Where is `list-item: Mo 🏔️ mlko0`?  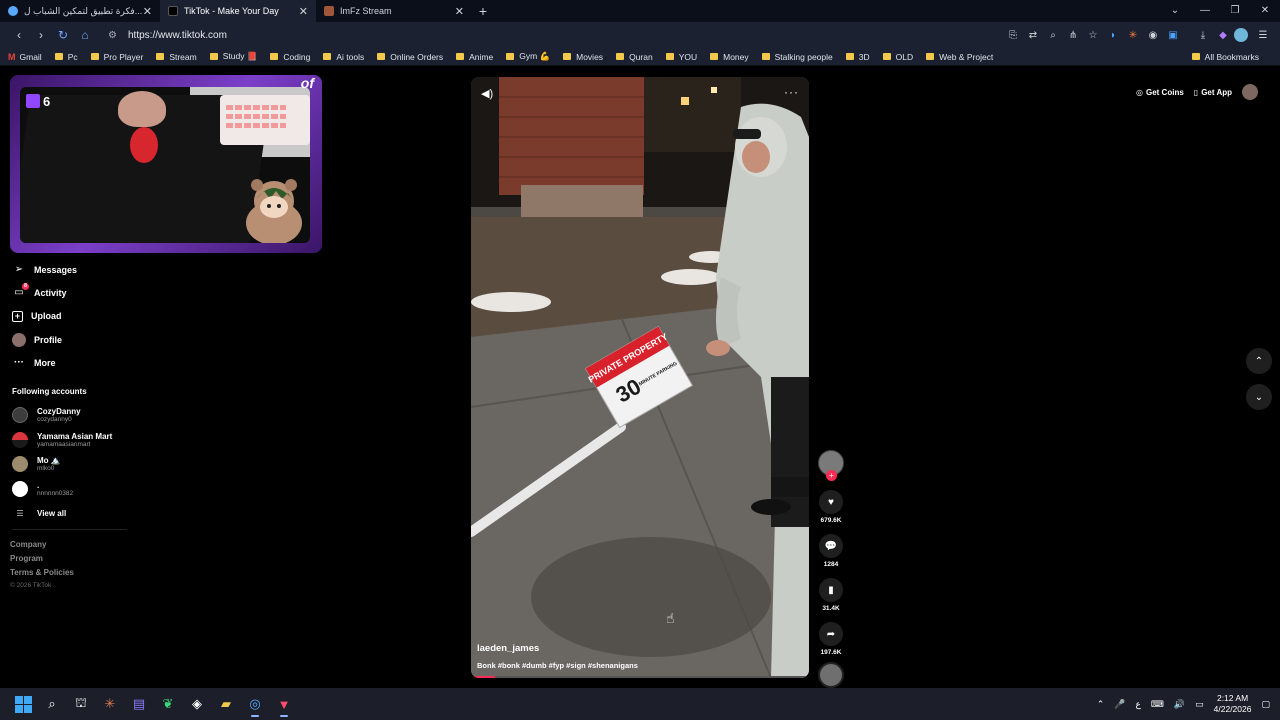
list-item: Mo 🏔️ mlko0 is located at coordinates (82, 464).